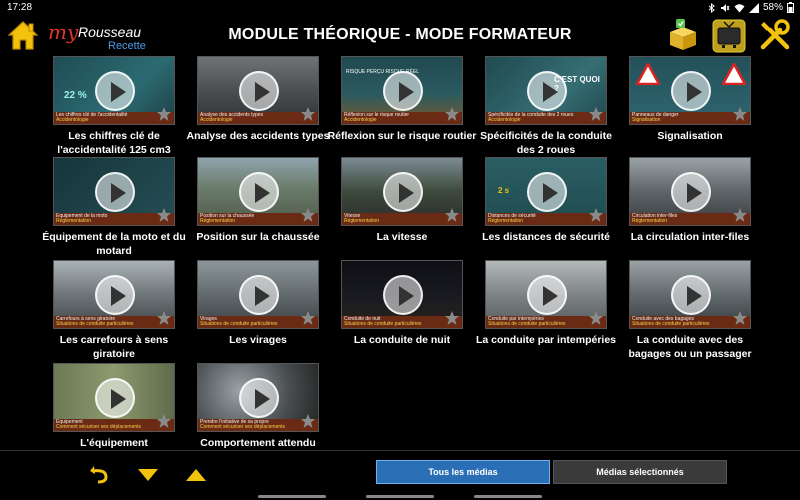 The height and width of the screenshot is (500, 800). I want to click on bluetooth-icon, so click(711, 7).